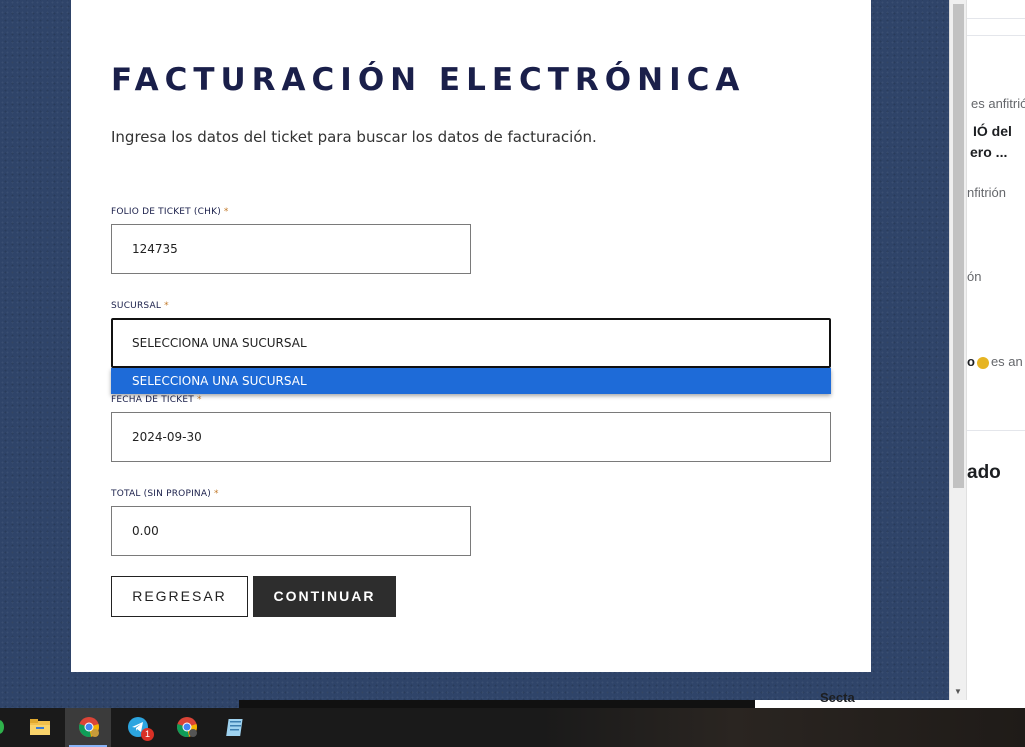 Image resolution: width=1025 pixels, height=747 pixels. What do you see at coordinates (166, 212) in the screenshot?
I see `folio-label-text: FOLIO DE TICKET (CHK)` at bounding box center [166, 212].